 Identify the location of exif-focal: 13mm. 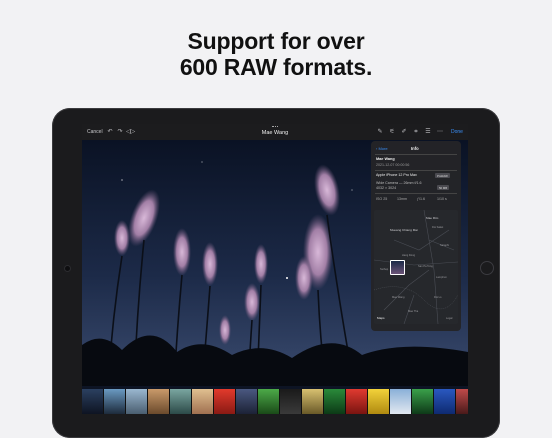
(402, 199).